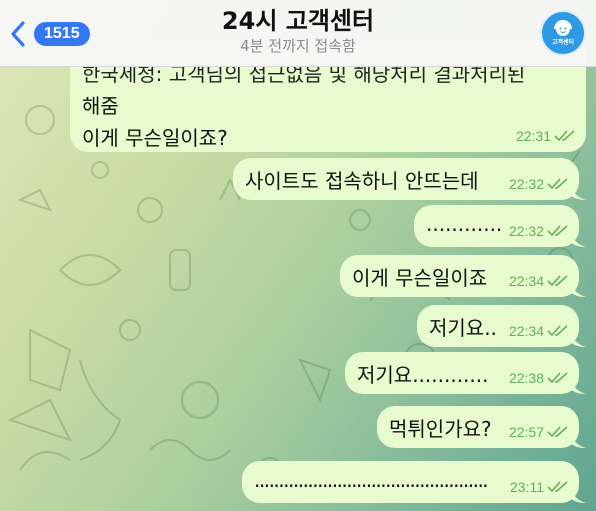 The height and width of the screenshot is (511, 596). I want to click on message-bubble: 저기요............ 22:38, so click(465, 373).